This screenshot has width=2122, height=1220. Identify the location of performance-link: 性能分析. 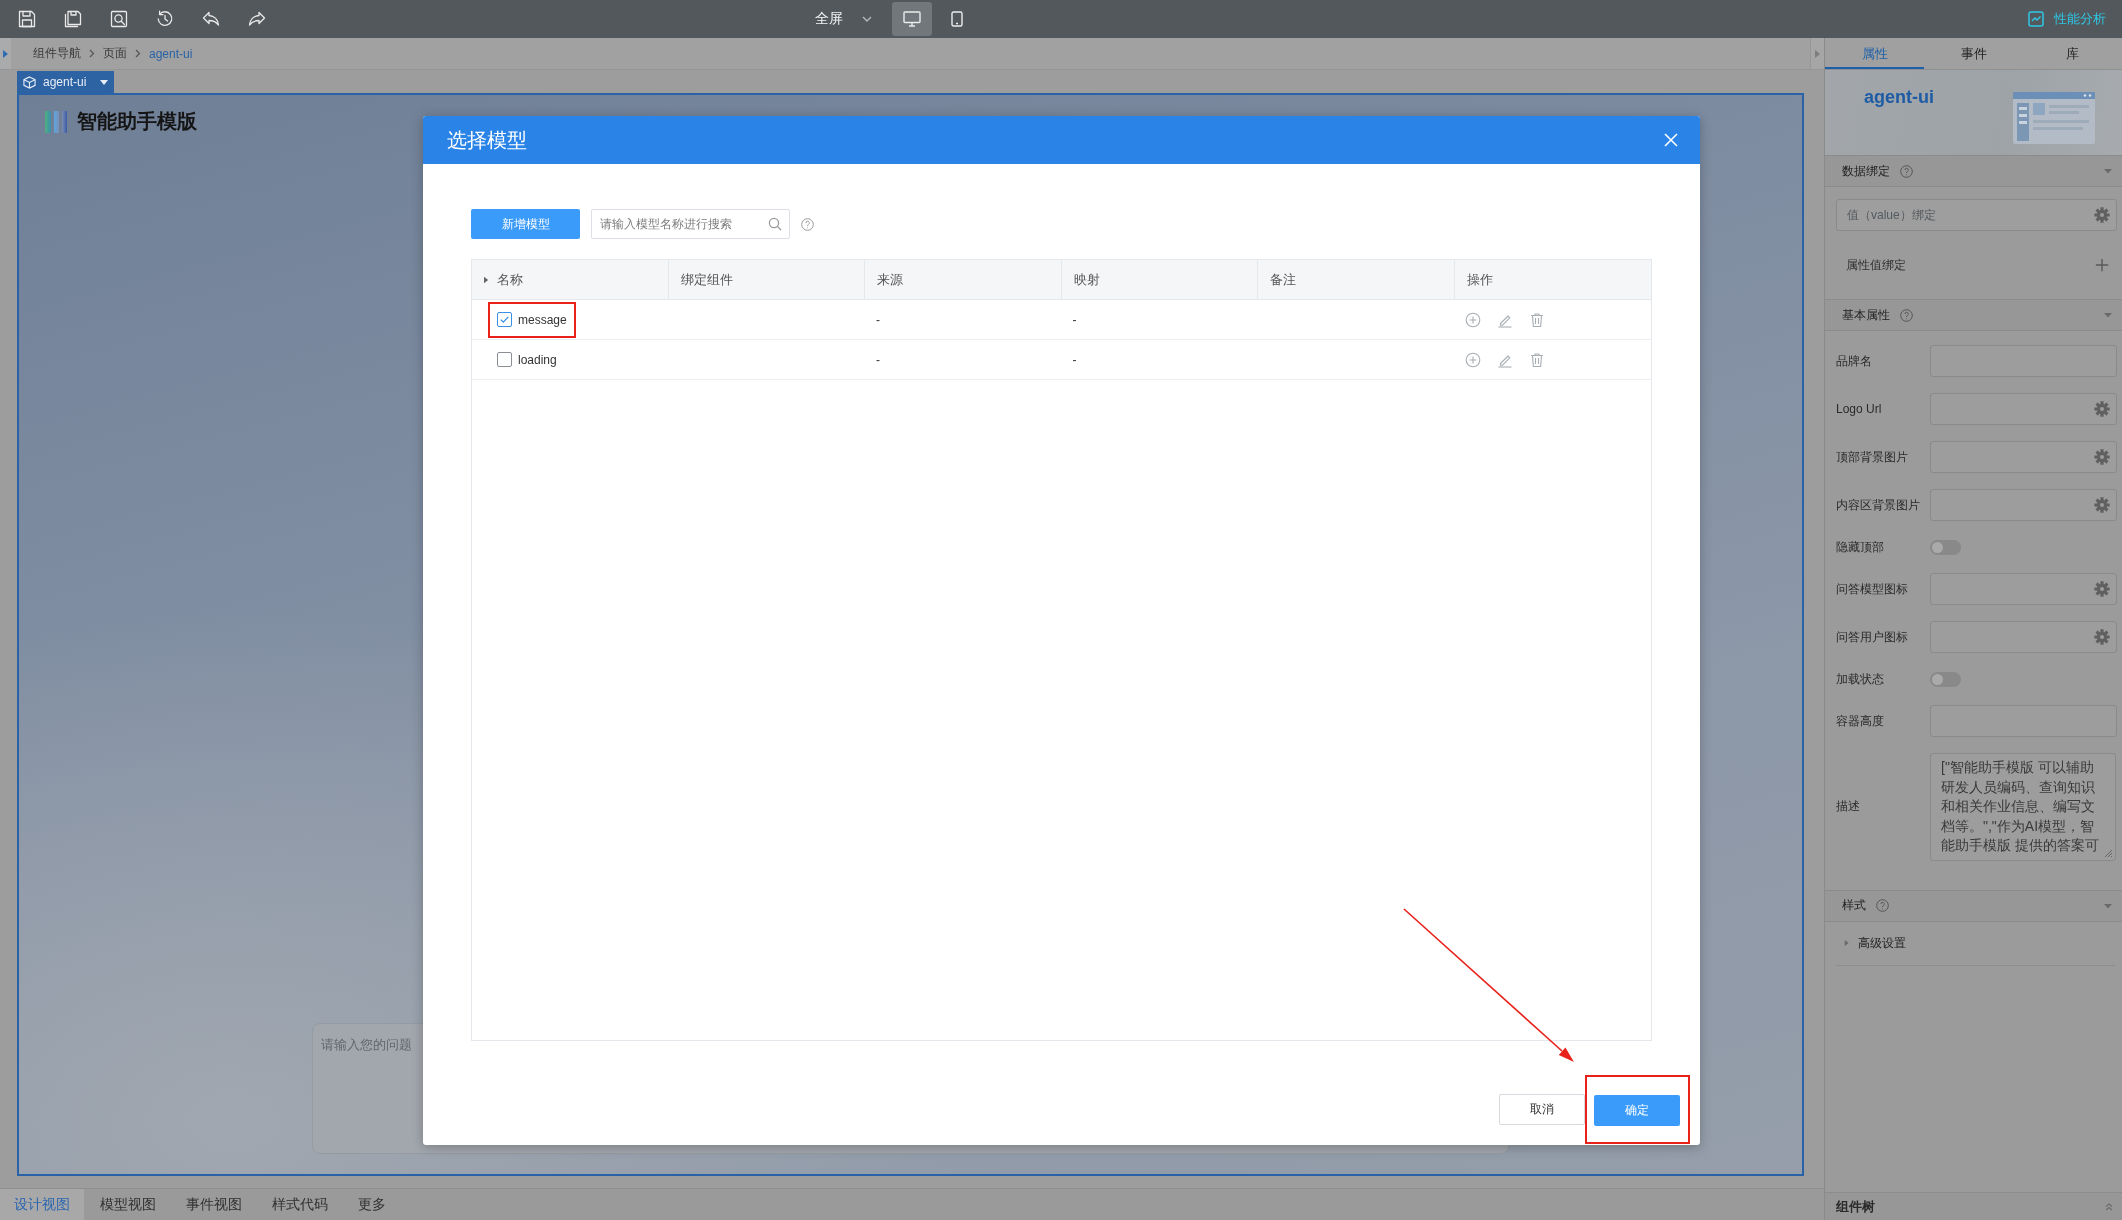
(2067, 19).